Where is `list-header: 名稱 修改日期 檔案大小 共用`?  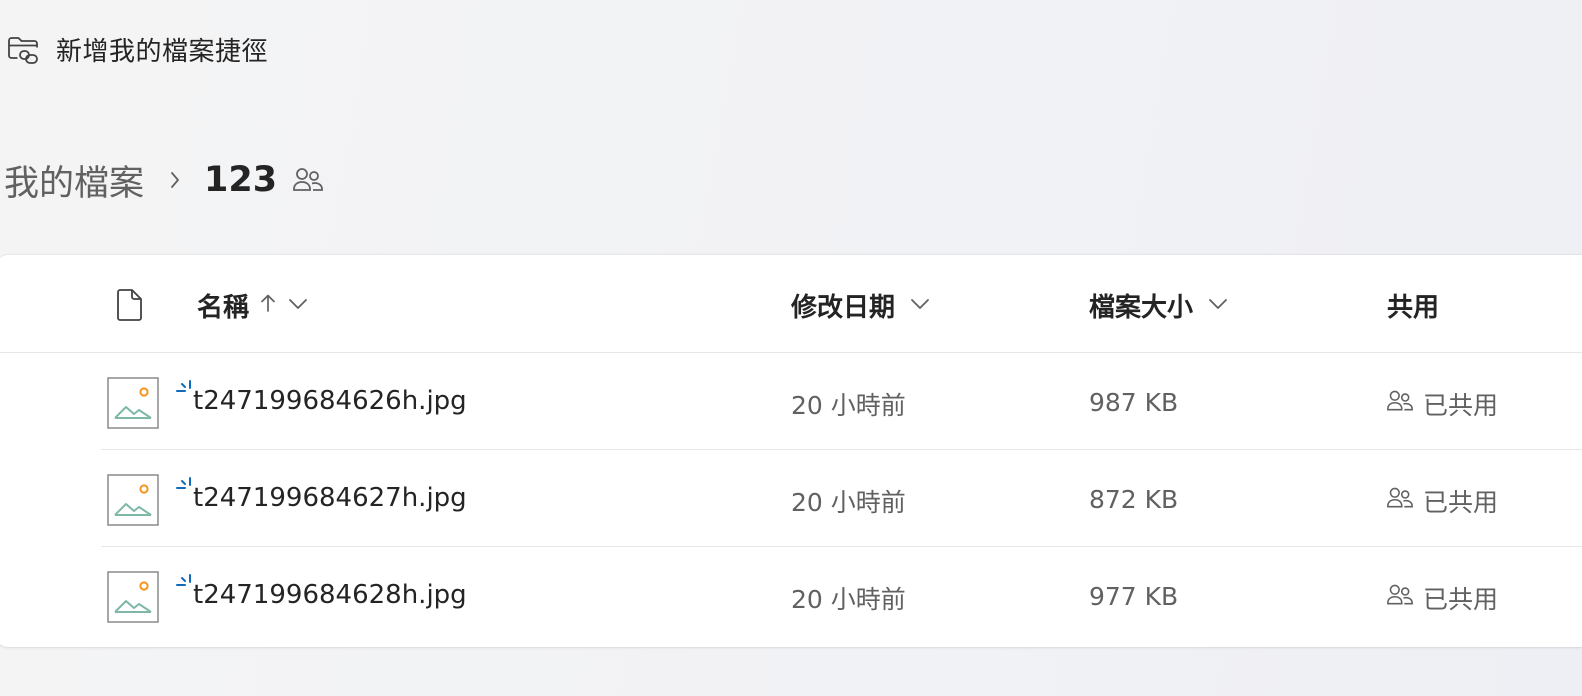 list-header: 名稱 修改日期 檔案大小 共用 is located at coordinates (791, 304).